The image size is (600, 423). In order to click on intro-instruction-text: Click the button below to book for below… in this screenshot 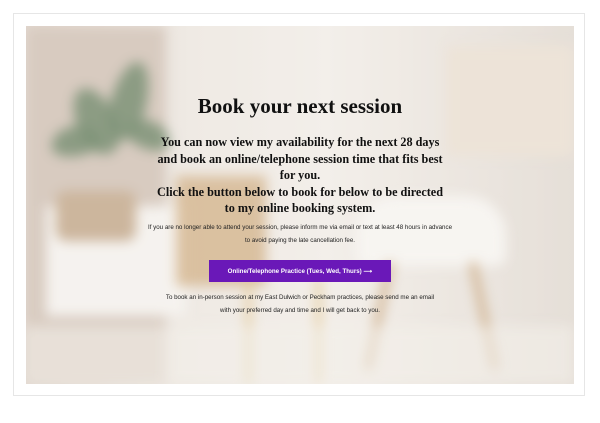, I will do `click(300, 200)`.